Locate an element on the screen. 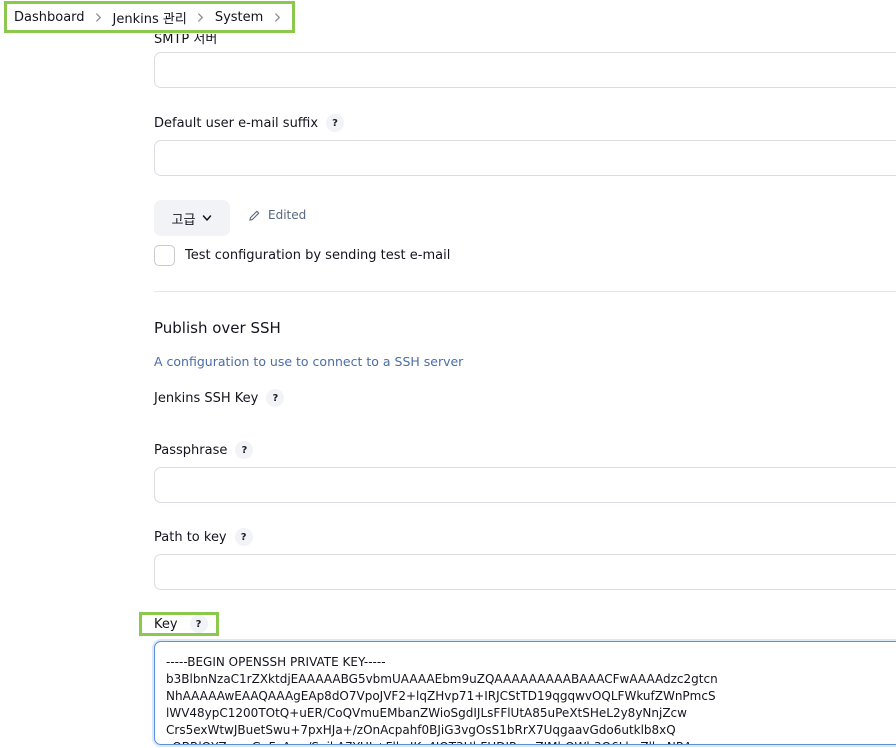  pencil-icon is located at coordinates (254, 215).